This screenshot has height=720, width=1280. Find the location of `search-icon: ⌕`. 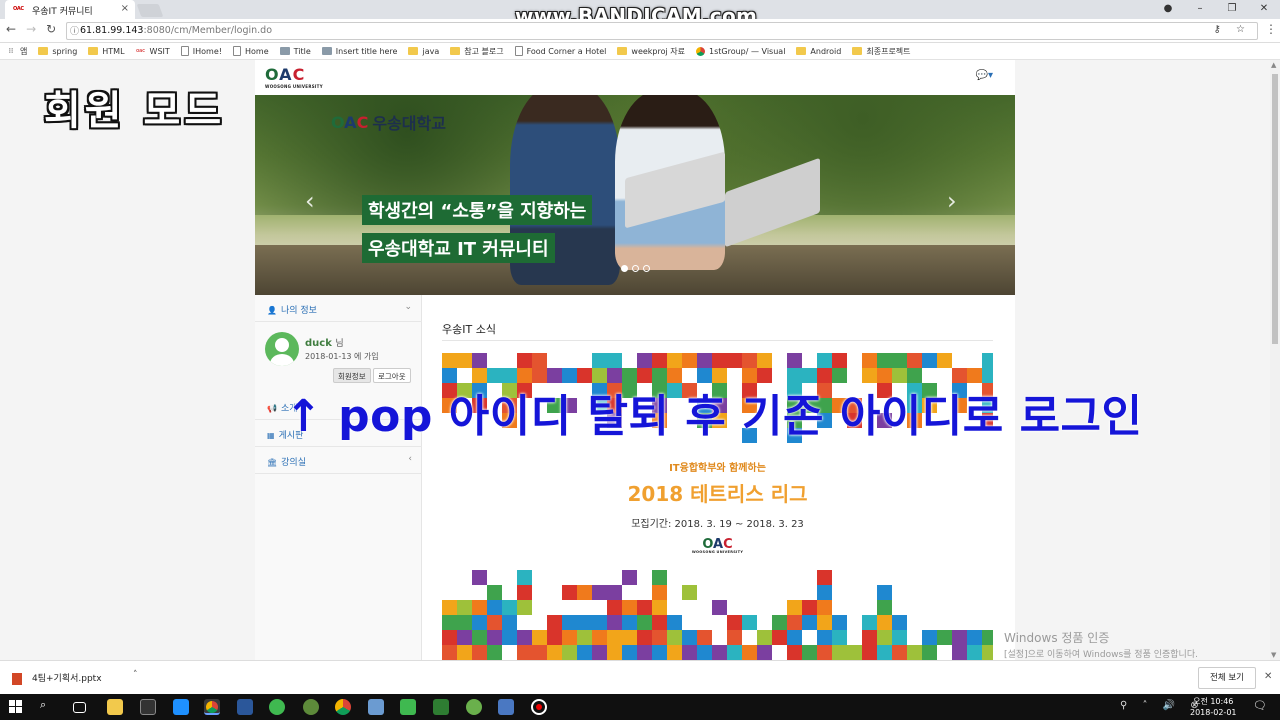

search-icon: ⌕ is located at coordinates (48, 706).